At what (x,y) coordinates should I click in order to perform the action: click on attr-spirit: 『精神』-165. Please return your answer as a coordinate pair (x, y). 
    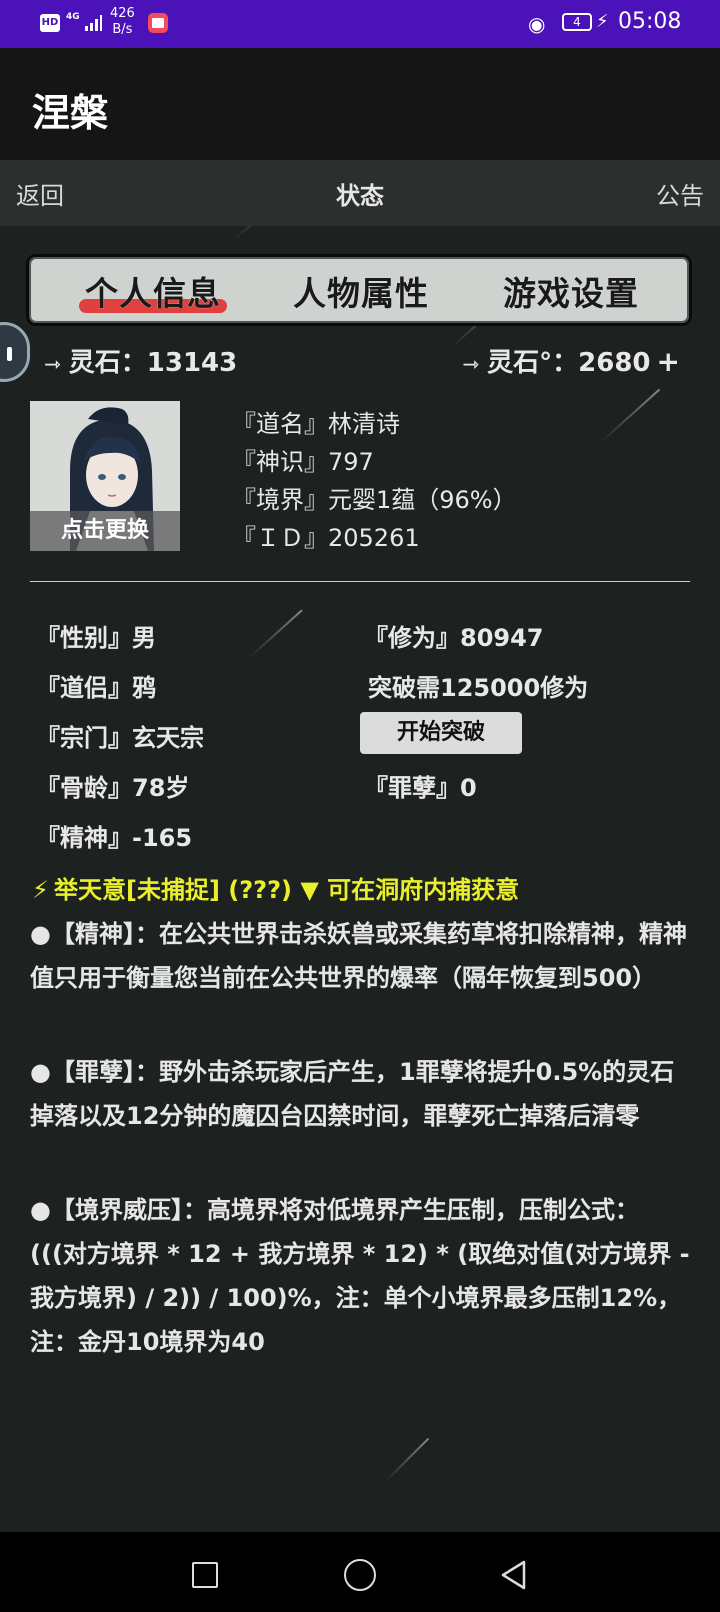
    Looking at the image, I should click on (114, 838).